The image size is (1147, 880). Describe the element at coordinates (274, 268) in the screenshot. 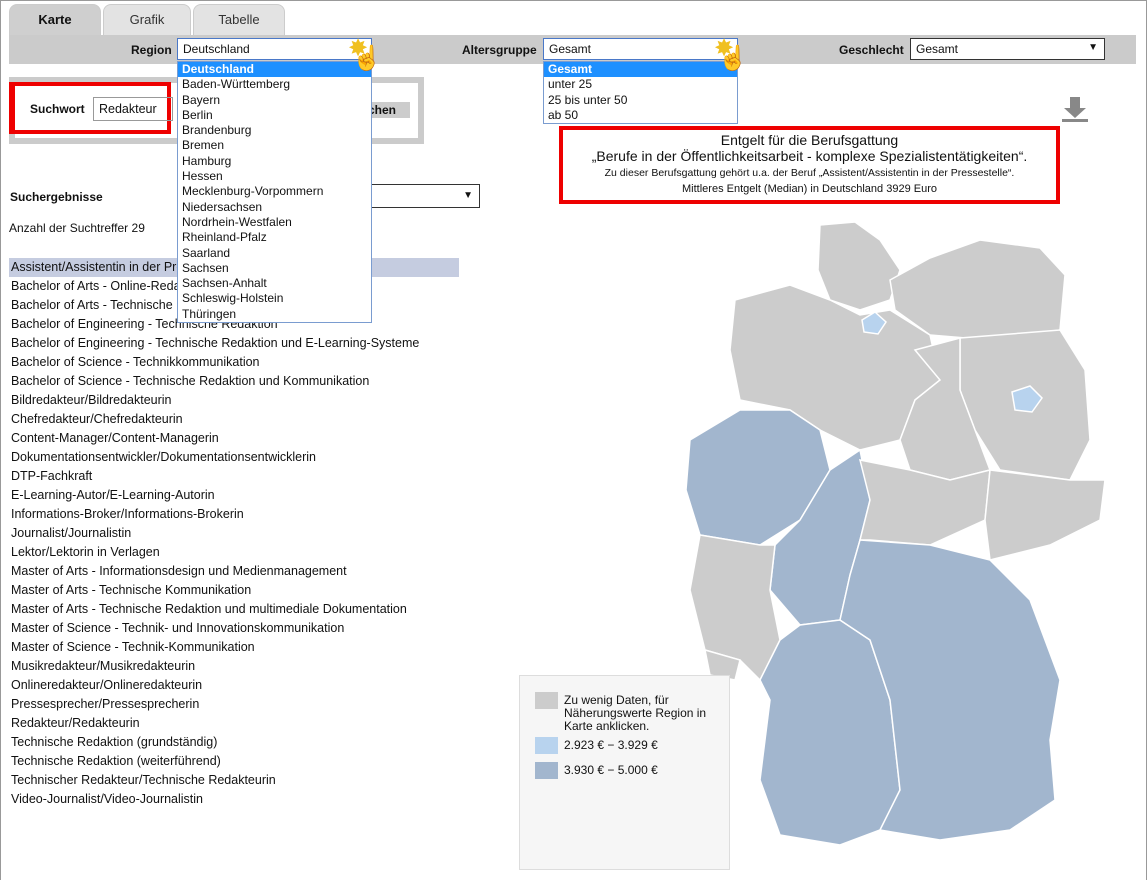

I see `region-option: Sachsen` at that location.